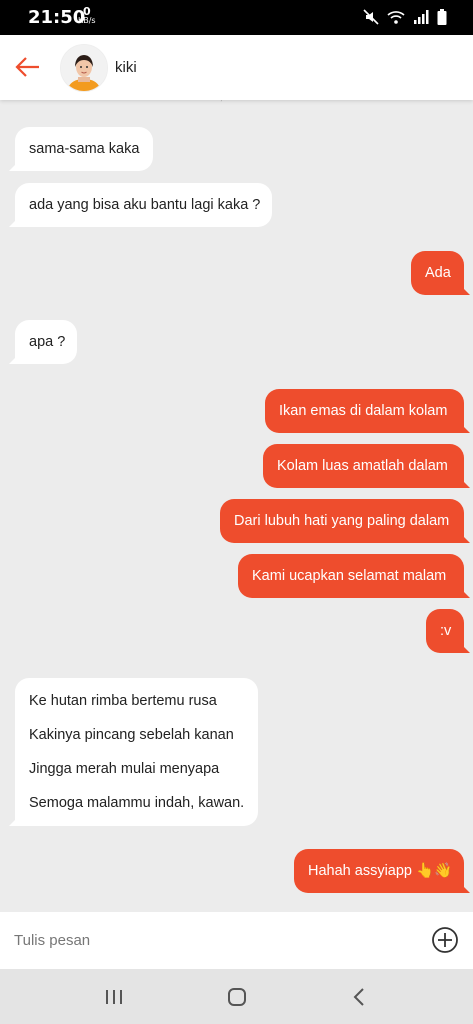  Describe the element at coordinates (140, 205) in the screenshot. I see `incoming-message: ada yang bisa aku bantu lagi kaka ?` at that location.